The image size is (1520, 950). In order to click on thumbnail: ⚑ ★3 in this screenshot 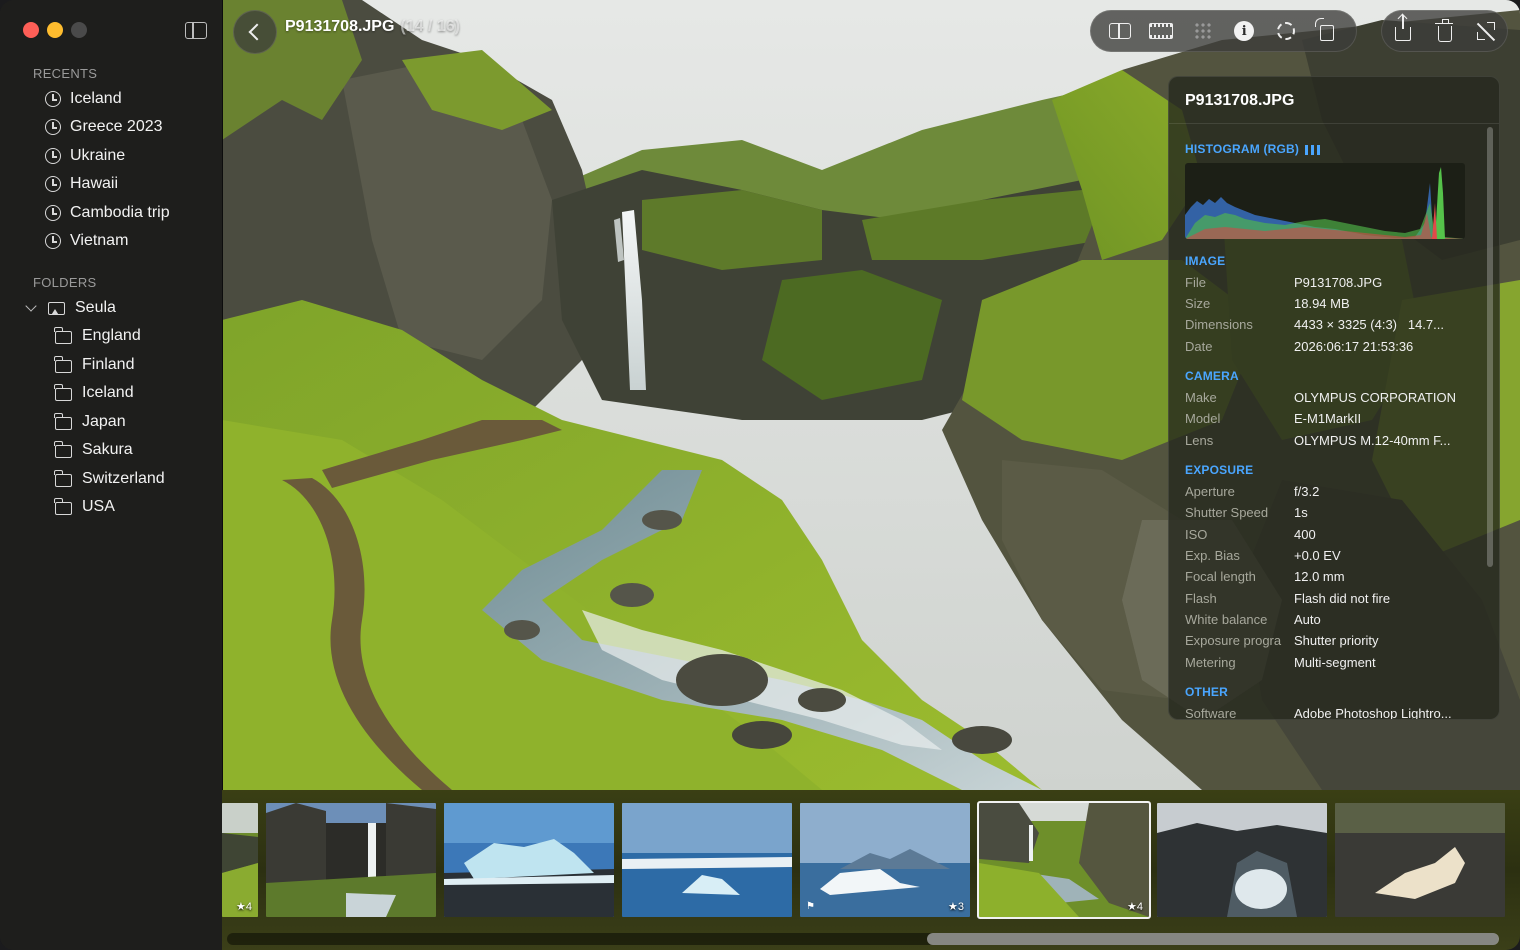, I will do `click(885, 860)`.